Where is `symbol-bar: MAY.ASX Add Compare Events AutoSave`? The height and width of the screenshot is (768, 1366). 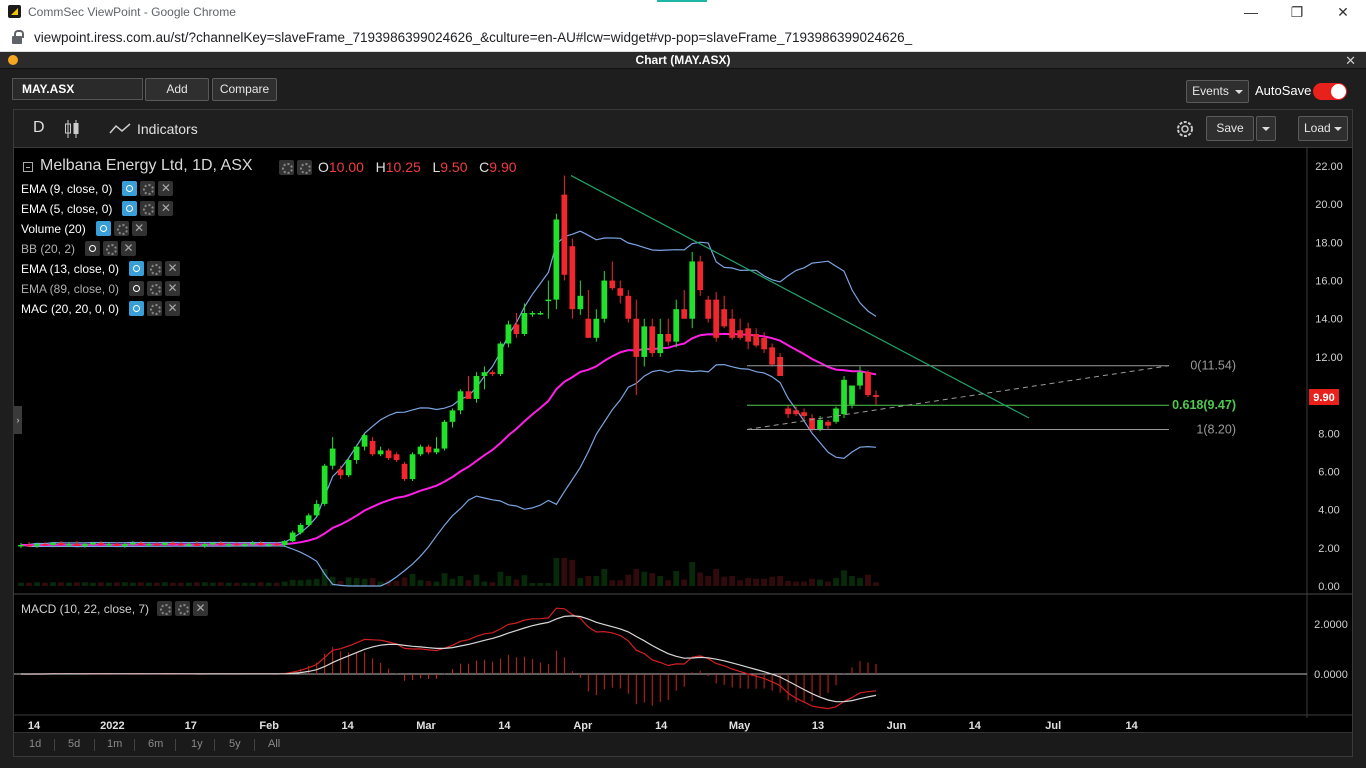 symbol-bar: MAY.ASX Add Compare Events AutoSave is located at coordinates (683, 89).